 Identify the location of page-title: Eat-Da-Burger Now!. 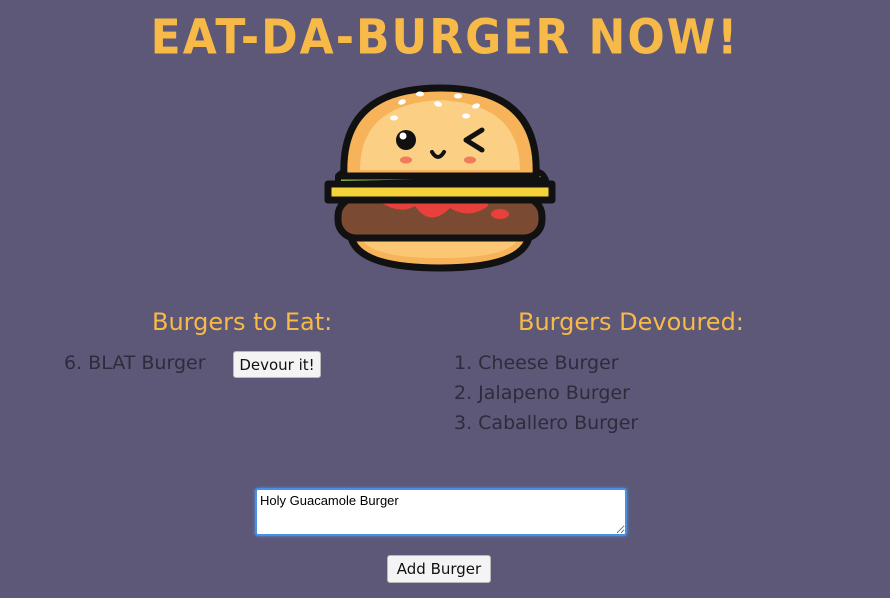
(445, 37).